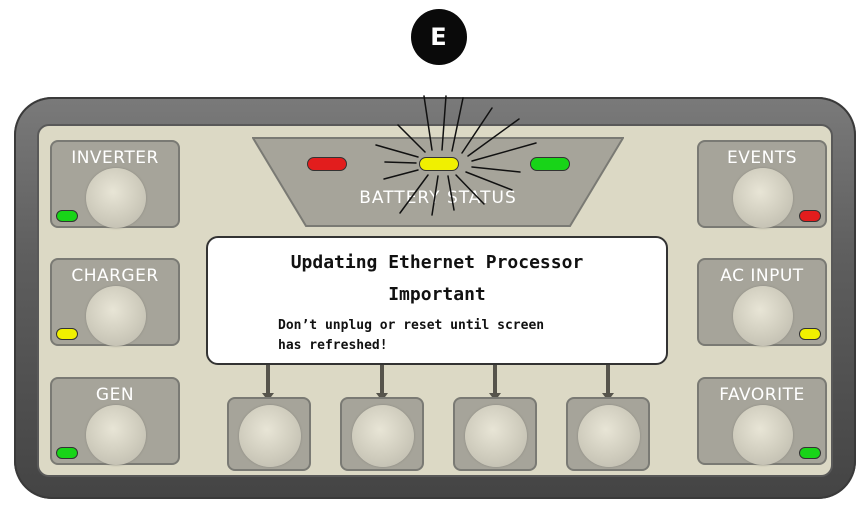 The image size is (865, 508). Describe the element at coordinates (810, 216) in the screenshot. I see `events-led-indicator` at that location.